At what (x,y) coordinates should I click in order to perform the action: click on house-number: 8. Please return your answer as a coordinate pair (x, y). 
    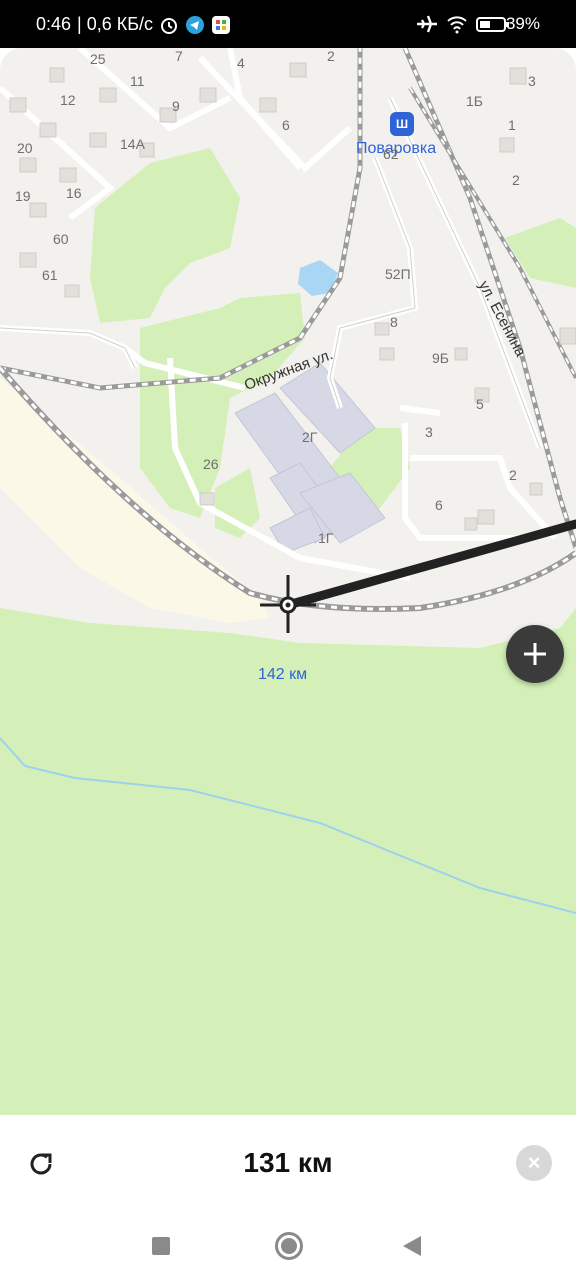
    Looking at the image, I should click on (394, 322).